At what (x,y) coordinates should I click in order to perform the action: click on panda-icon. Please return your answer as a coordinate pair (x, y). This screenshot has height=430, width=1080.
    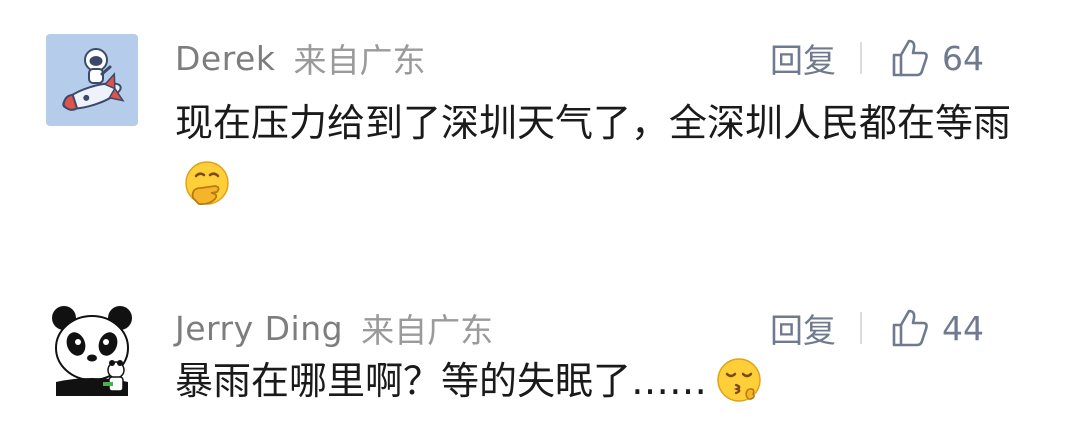
    Looking at the image, I should click on (92, 350).